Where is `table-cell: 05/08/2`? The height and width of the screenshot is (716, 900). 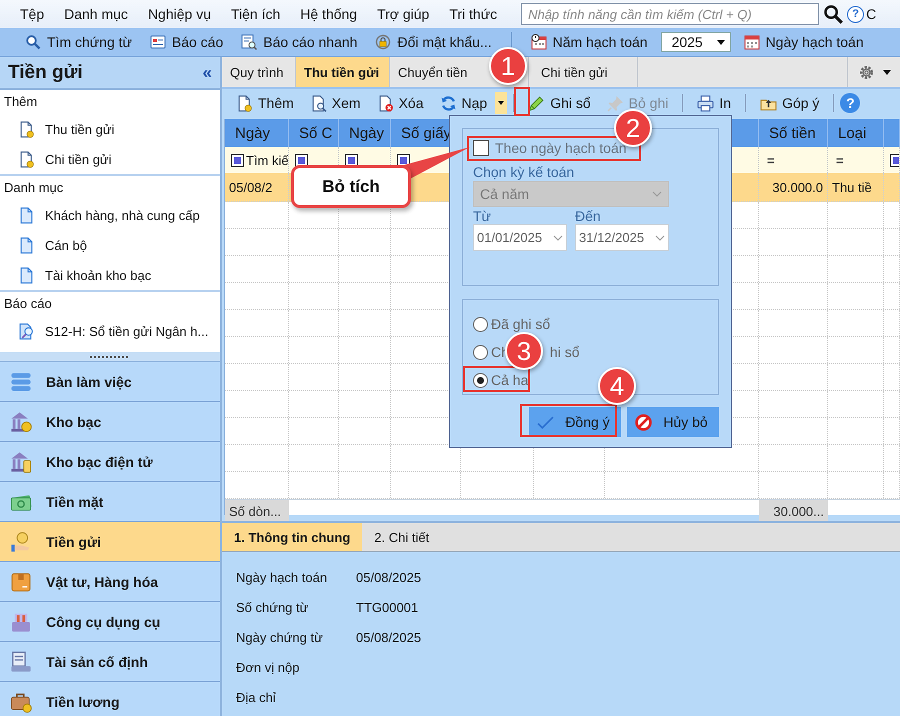 table-cell: 05/08/2 is located at coordinates (257, 187).